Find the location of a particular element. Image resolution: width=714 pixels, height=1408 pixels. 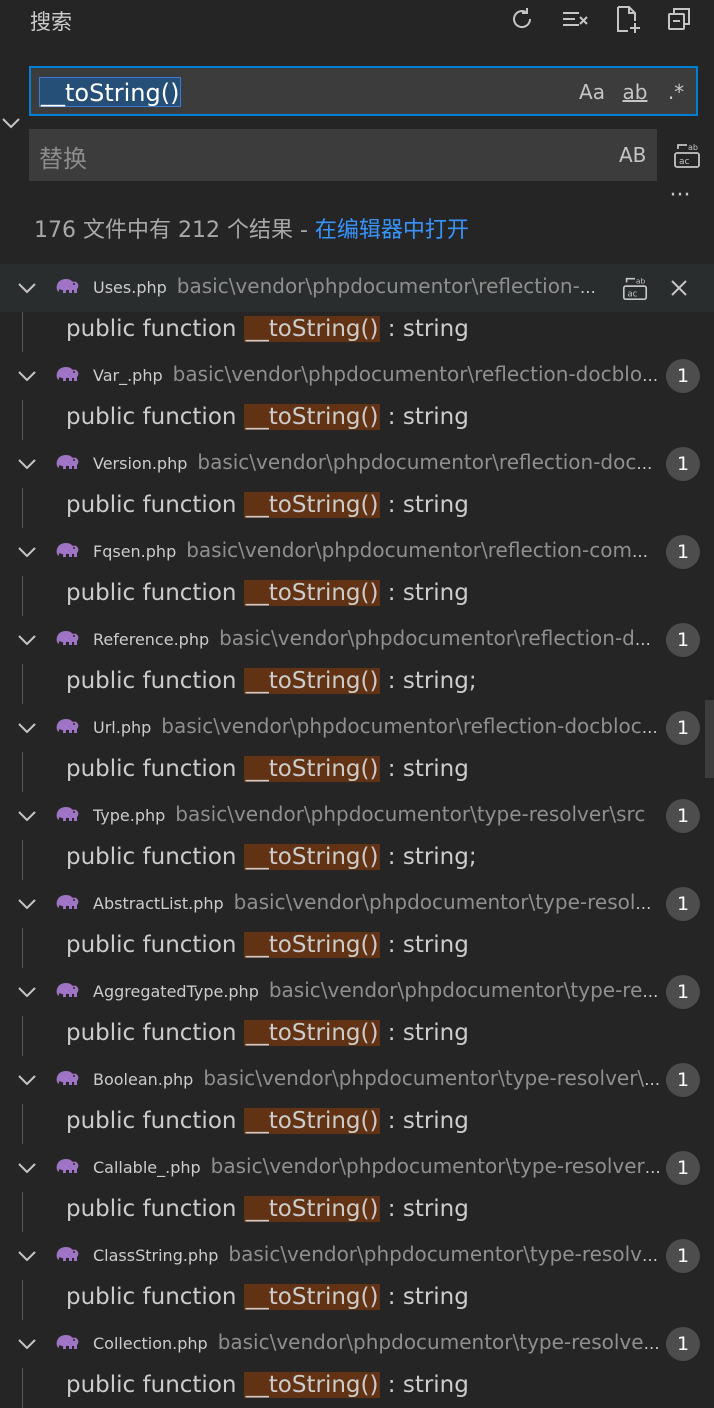

file-name: Url.php is located at coordinates (122, 727).